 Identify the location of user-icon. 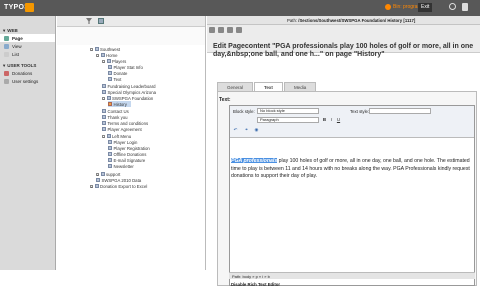
(388, 7).